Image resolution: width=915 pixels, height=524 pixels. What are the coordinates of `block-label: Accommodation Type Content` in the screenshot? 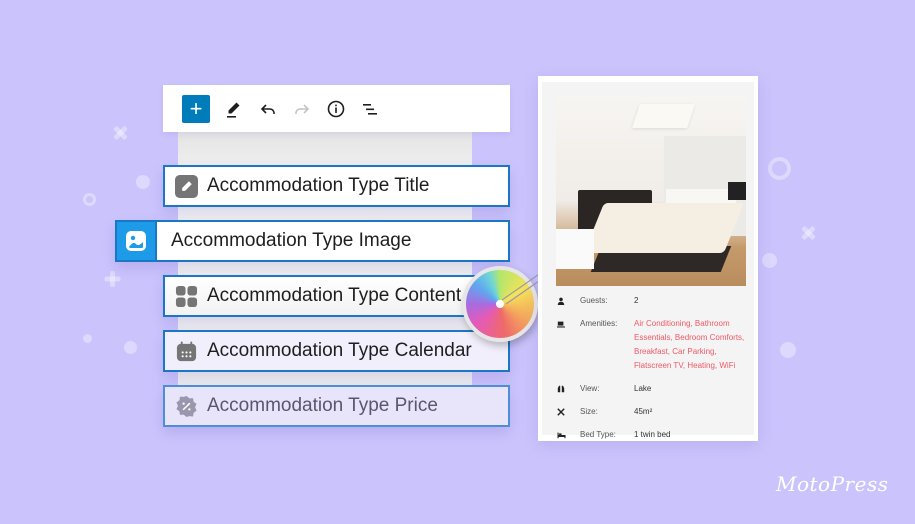 It's located at (334, 295).